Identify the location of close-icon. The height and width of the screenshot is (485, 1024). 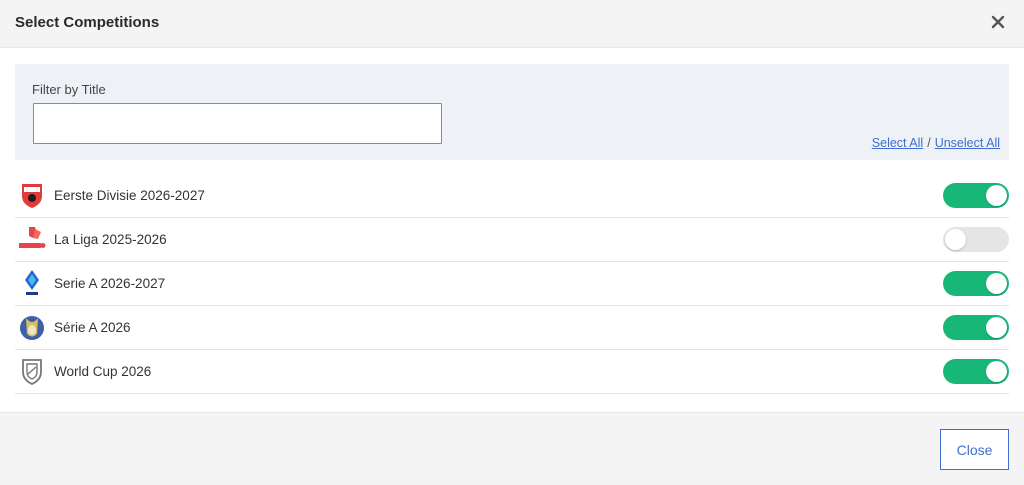
(998, 22).